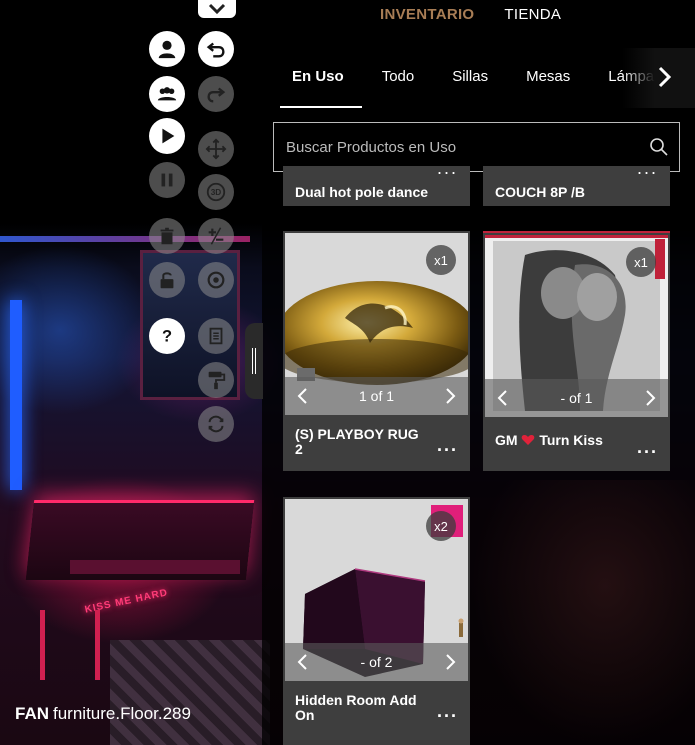 This screenshot has height=745, width=695. What do you see at coordinates (532, 14) in the screenshot?
I see `tab-store: TIENDA` at bounding box center [532, 14].